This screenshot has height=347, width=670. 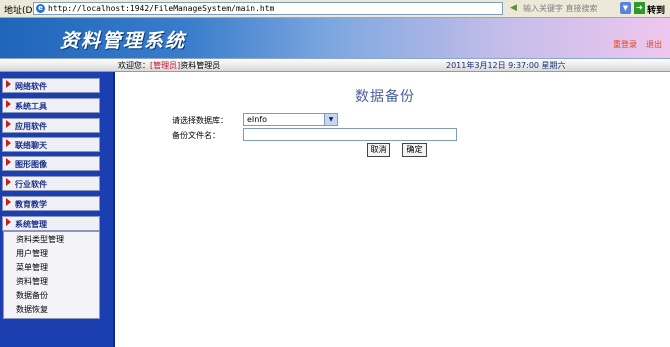 I want to click on page-title: 数据备份, so click(x=385, y=97).